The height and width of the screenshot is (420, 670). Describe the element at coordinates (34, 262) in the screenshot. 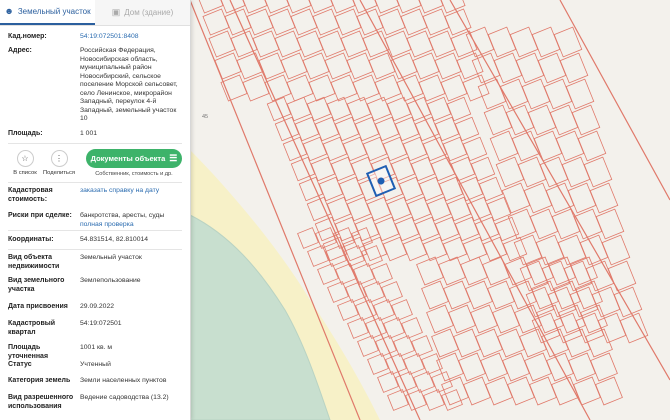

I see `detail-label: Вид объекта недвижимости` at that location.